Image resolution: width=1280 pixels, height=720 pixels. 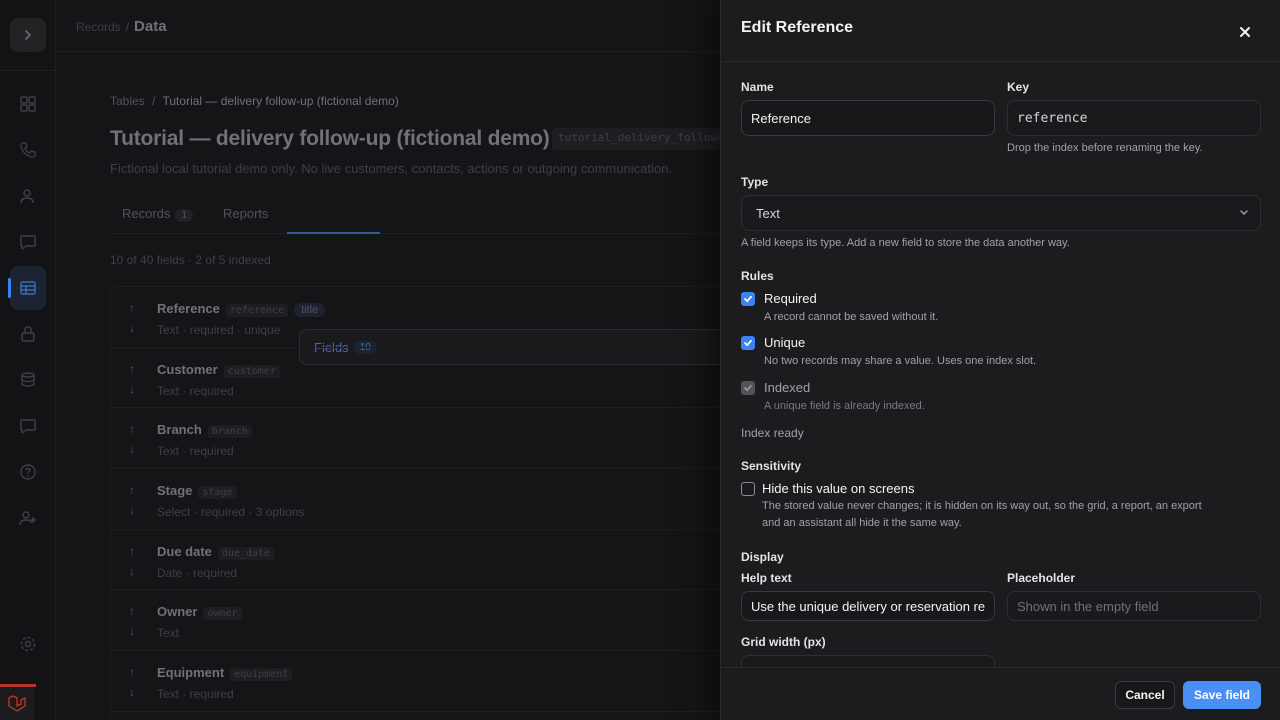 I want to click on close-icon, so click(x=1245, y=32).